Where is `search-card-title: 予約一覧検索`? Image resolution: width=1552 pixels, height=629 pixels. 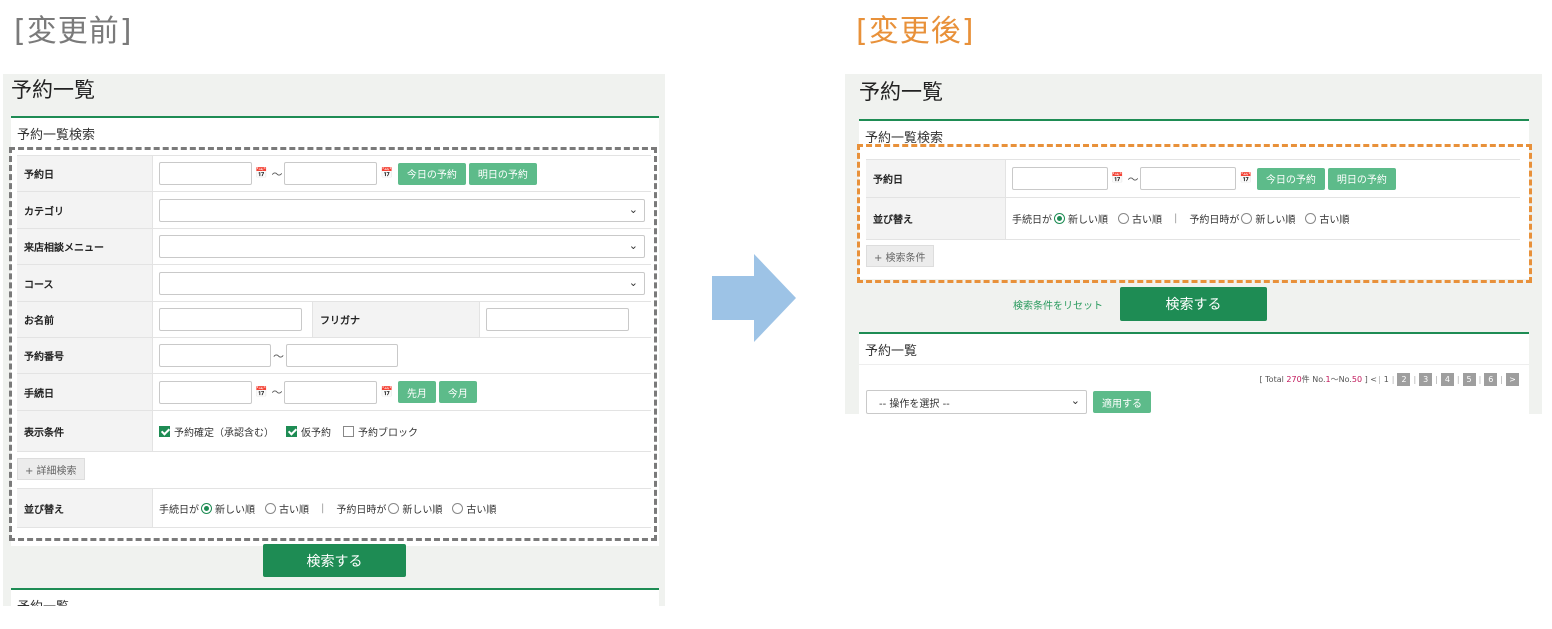 search-card-title: 予約一覧検索 is located at coordinates (56, 135).